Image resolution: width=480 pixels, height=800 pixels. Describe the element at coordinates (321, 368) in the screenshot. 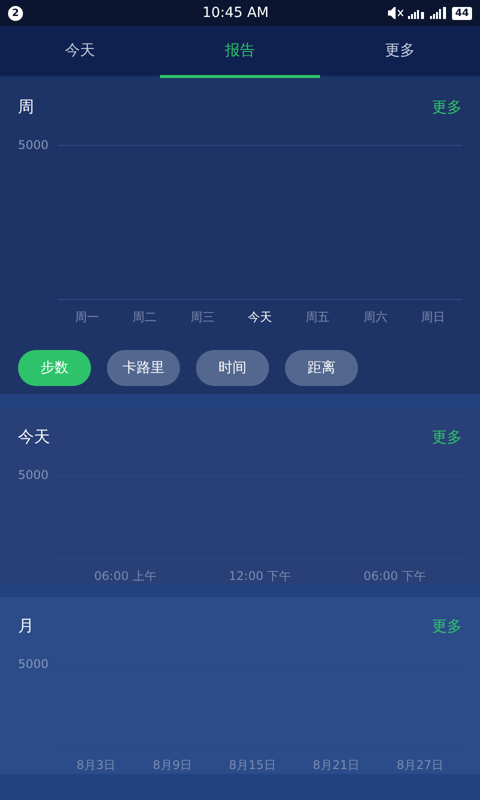

I see `filter-chip: 距离` at that location.